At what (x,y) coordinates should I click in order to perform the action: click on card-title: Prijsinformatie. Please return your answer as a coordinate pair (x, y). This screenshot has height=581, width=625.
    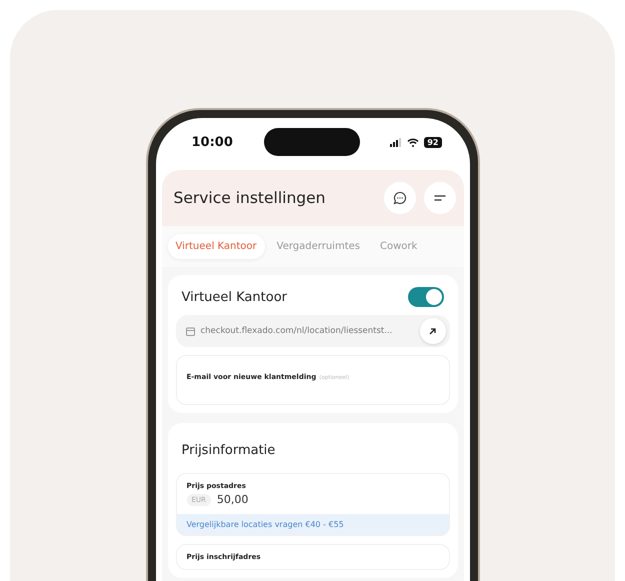
    Looking at the image, I should click on (229, 450).